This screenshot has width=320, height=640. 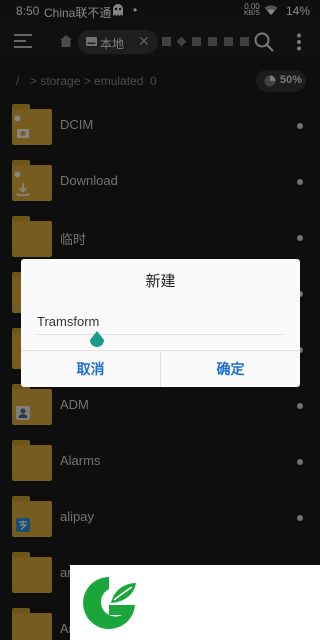 I want to click on text-cursor-handle, so click(x=97, y=340).